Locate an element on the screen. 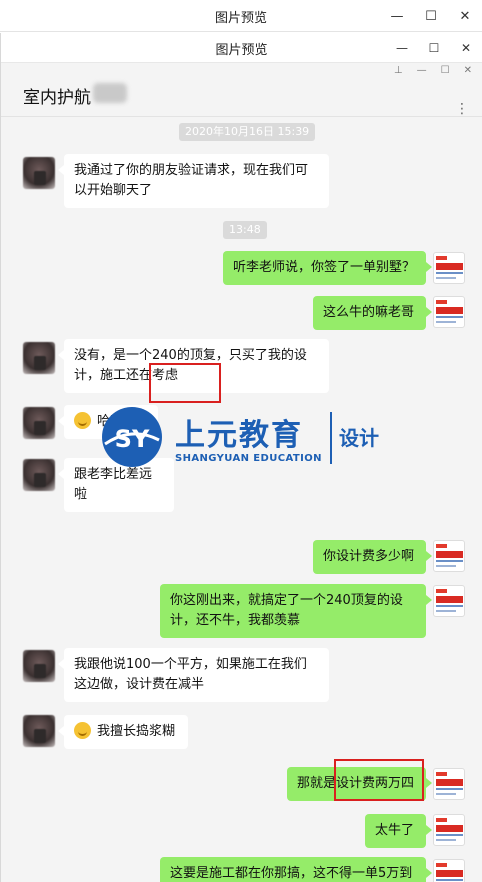 The width and height of the screenshot is (482, 882). message-text: 哈哈哈 is located at coordinates (117, 421).